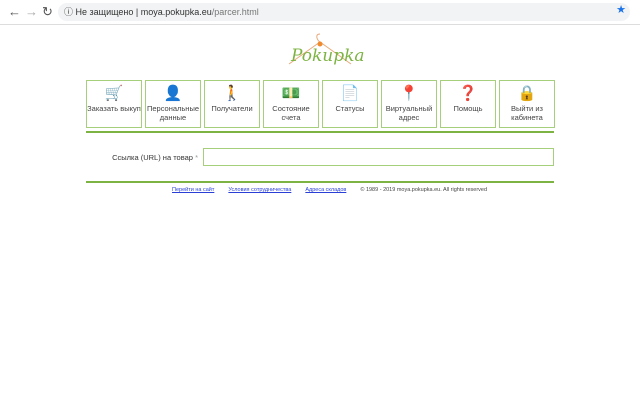 The image size is (640, 400). Describe the element at coordinates (173, 113) in the screenshot. I see `menu-button-label: Персональные данные` at that location.